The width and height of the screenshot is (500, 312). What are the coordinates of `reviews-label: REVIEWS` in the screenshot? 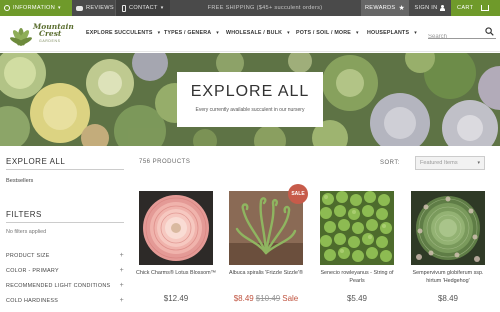 It's located at (100, 8).